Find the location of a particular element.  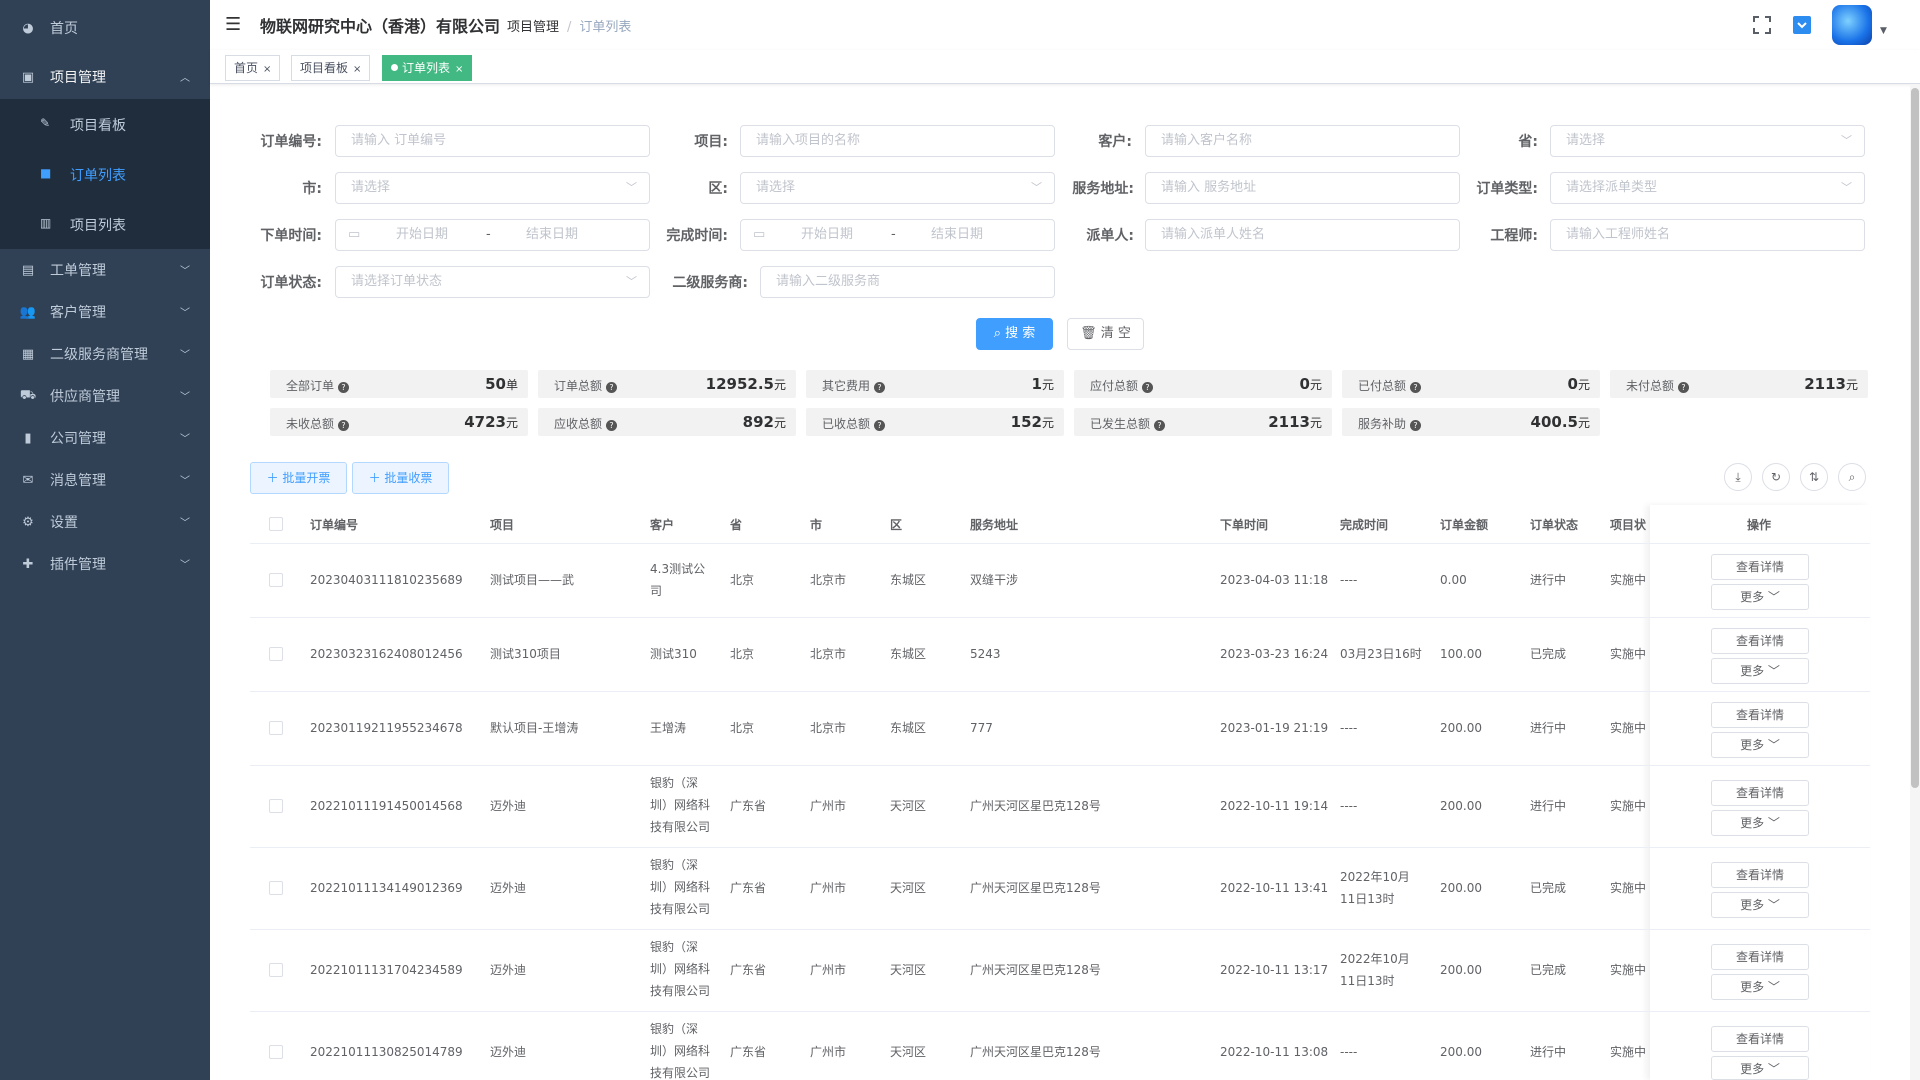

customer-input: 请输入客户名称 is located at coordinates (1302, 141).